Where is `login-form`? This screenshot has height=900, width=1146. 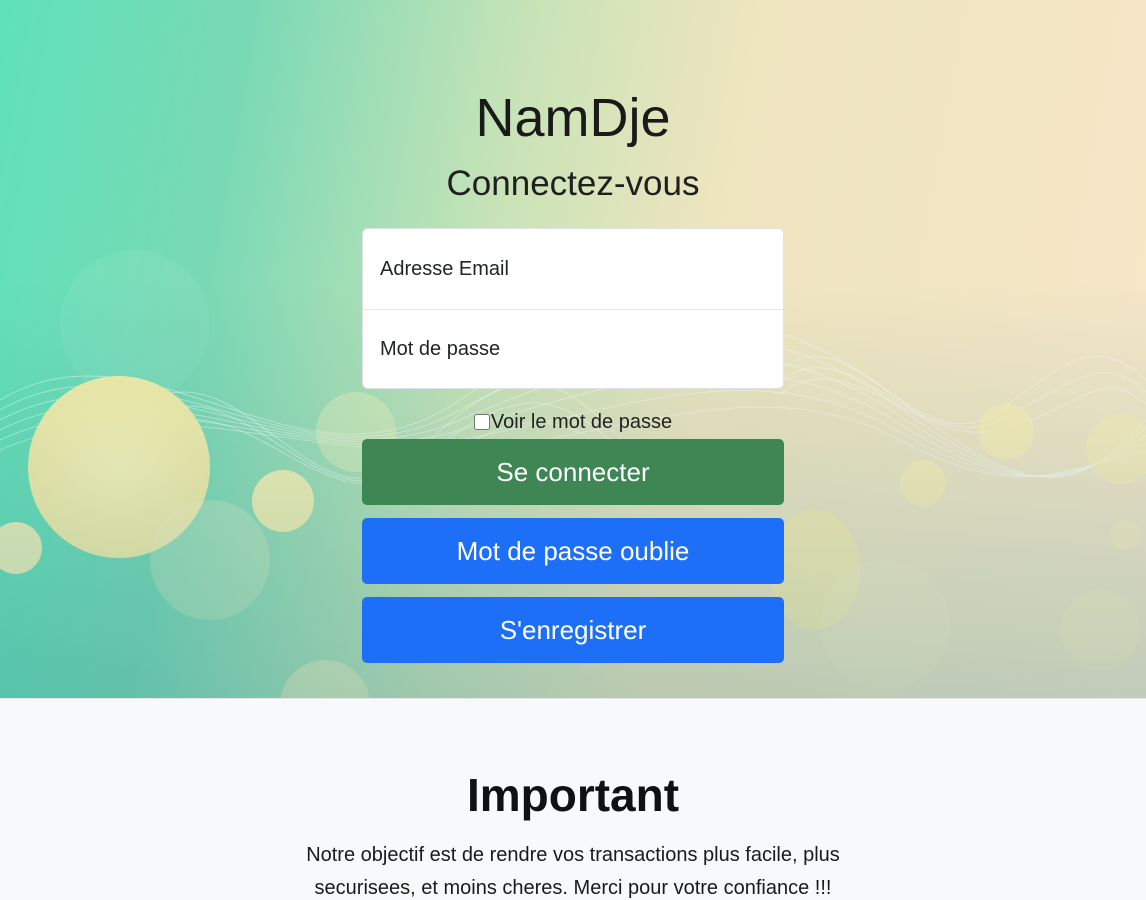 login-form is located at coordinates (573, 308).